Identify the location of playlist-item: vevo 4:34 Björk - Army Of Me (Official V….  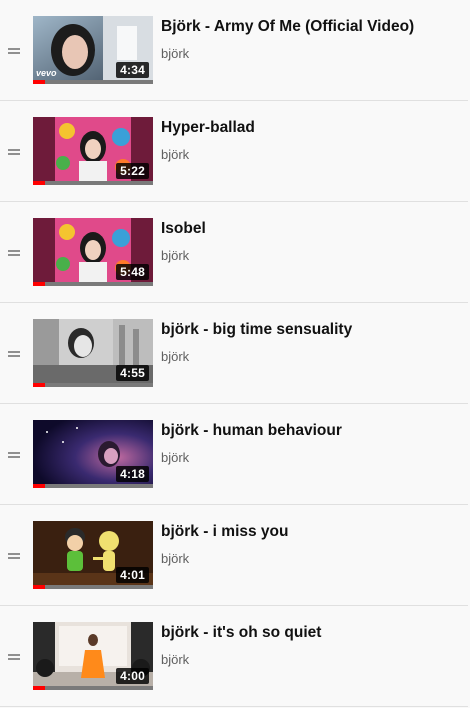
(234, 50).